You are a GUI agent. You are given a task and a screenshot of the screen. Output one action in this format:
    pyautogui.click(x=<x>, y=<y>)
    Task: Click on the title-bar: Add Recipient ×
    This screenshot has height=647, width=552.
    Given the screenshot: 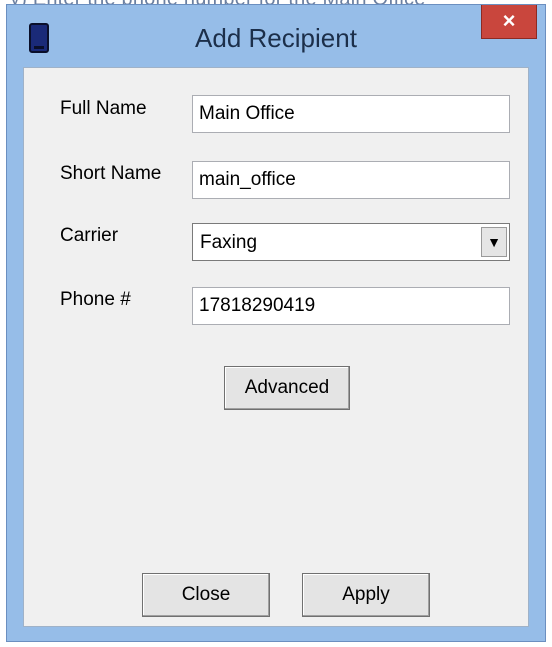 What is the action you would take?
    pyautogui.click(x=276, y=36)
    